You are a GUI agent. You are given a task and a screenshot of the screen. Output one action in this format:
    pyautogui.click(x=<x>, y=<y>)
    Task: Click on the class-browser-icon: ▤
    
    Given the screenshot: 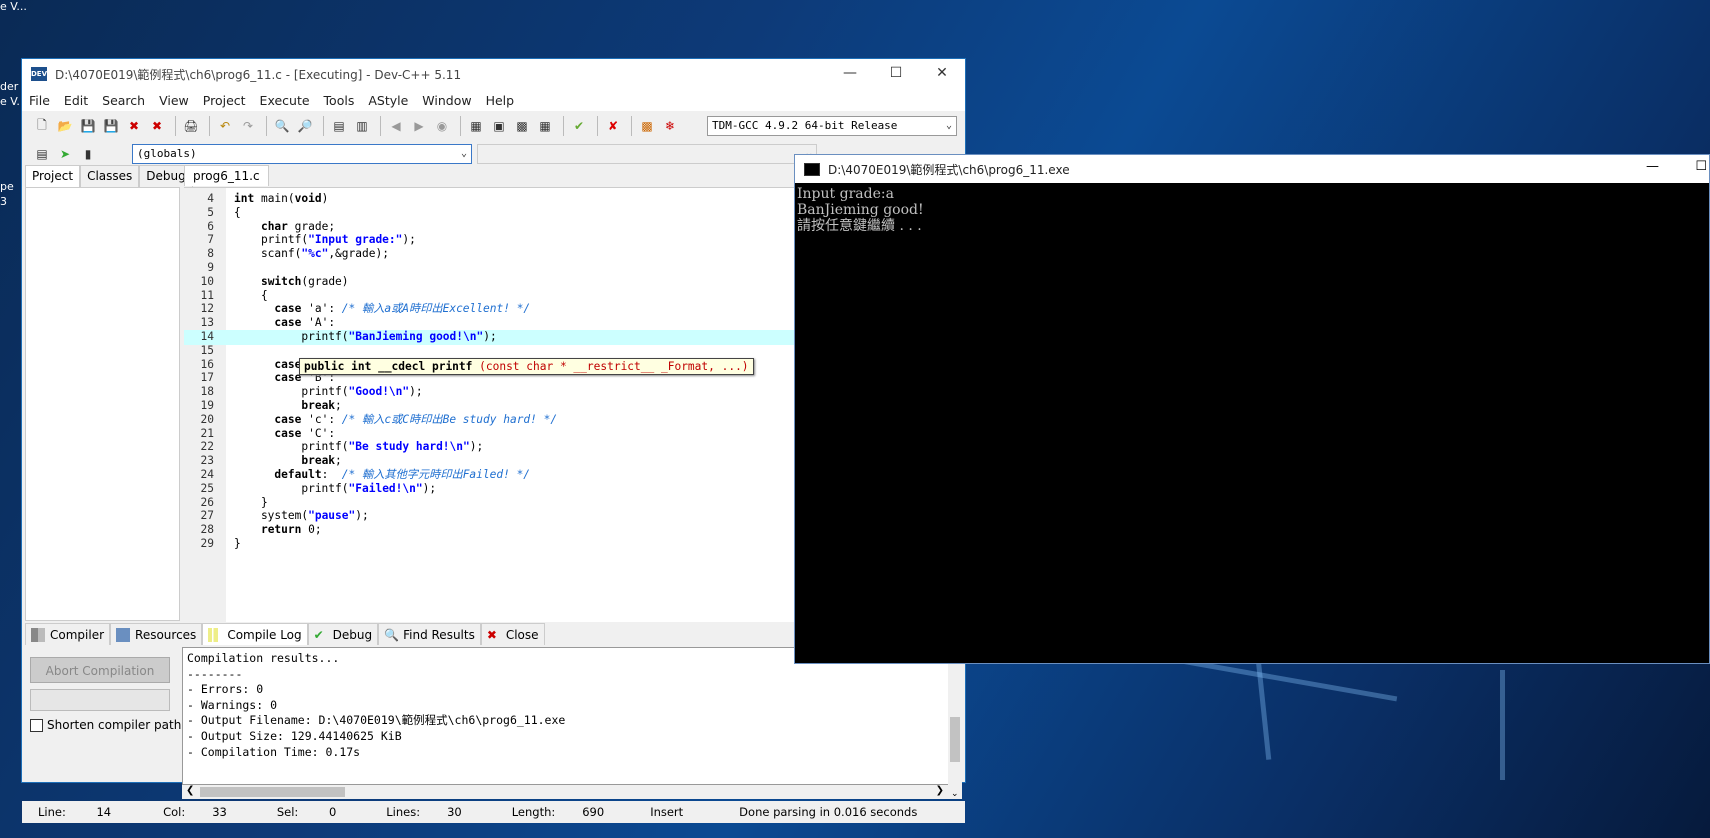 What is the action you would take?
    pyautogui.click(x=42, y=154)
    